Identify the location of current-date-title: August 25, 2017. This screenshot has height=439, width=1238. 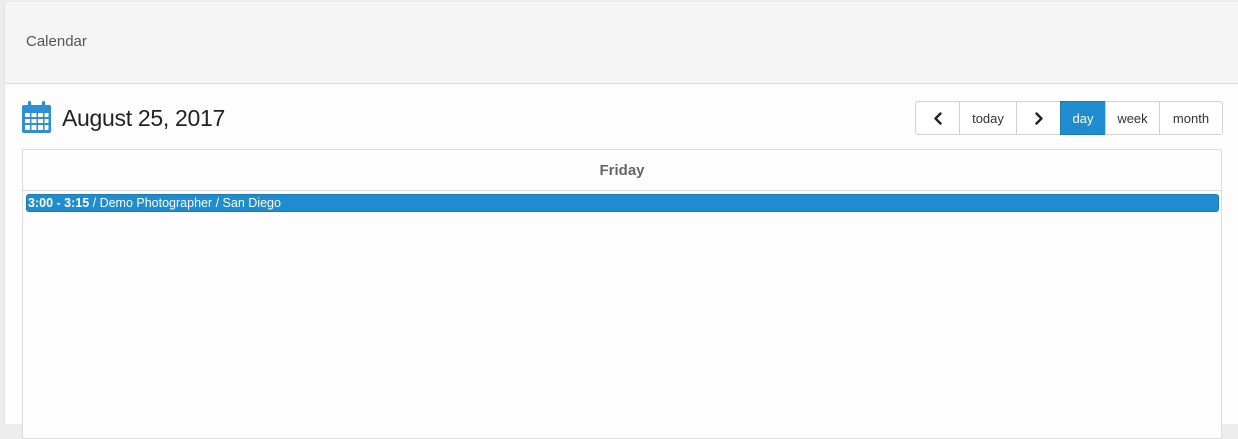
(144, 118).